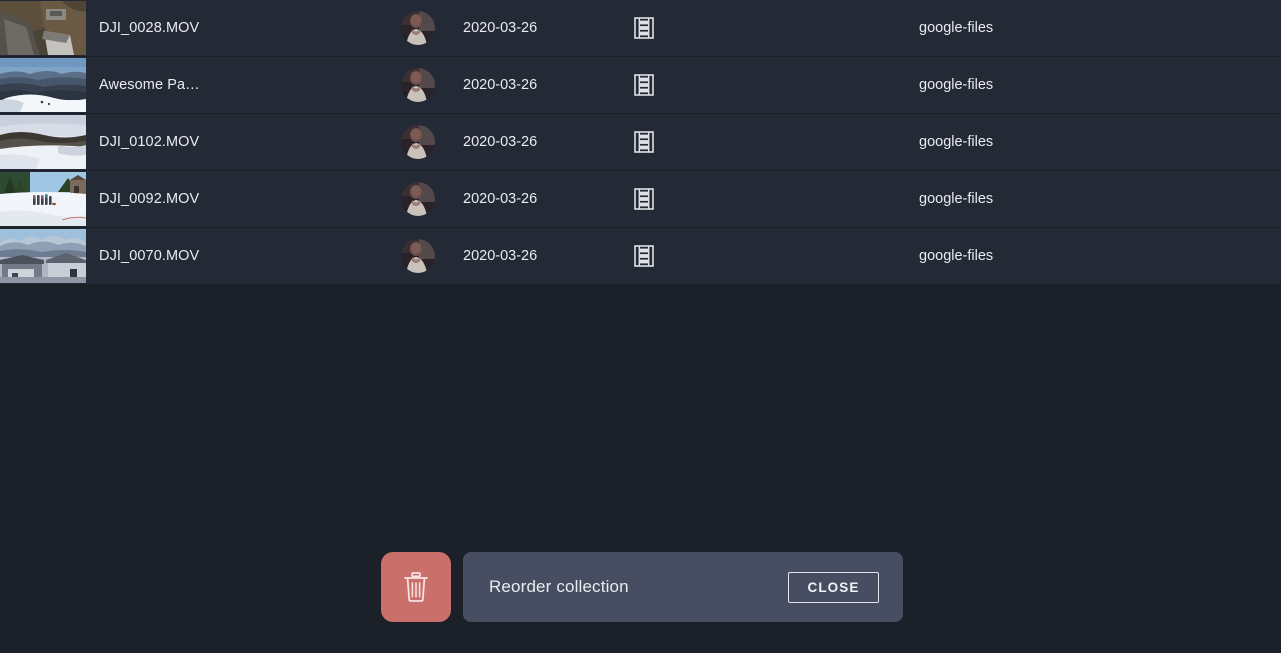 This screenshot has height=653, width=1281. I want to click on snackbar-message: Reorder collection, so click(559, 586).